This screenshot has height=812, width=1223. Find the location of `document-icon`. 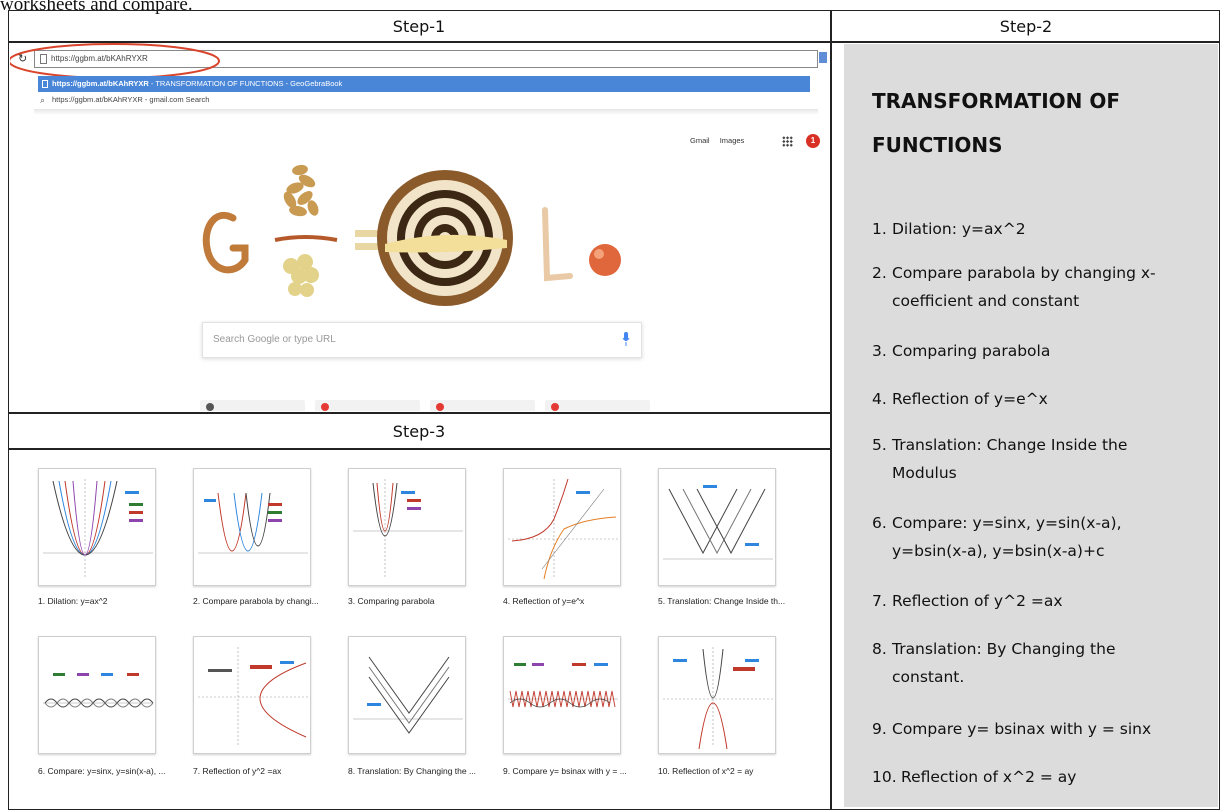

document-icon is located at coordinates (45, 84).